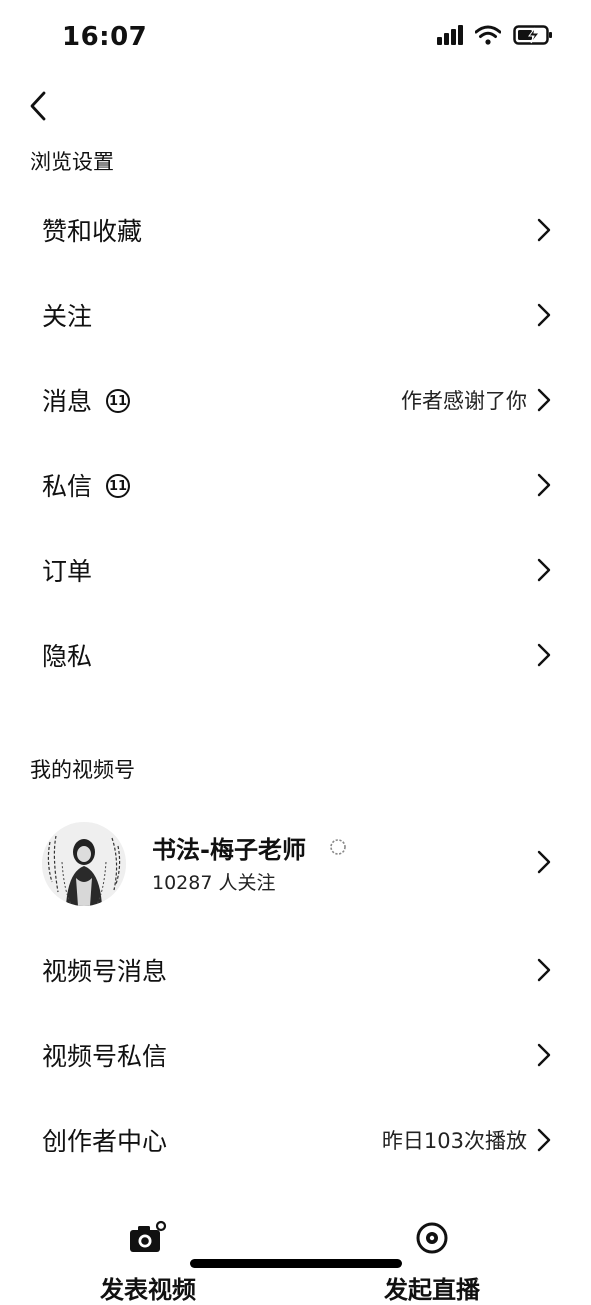 This screenshot has width=591, height=1305. Describe the element at coordinates (295, 655) in the screenshot. I see `row-privacy: 隐私` at that location.